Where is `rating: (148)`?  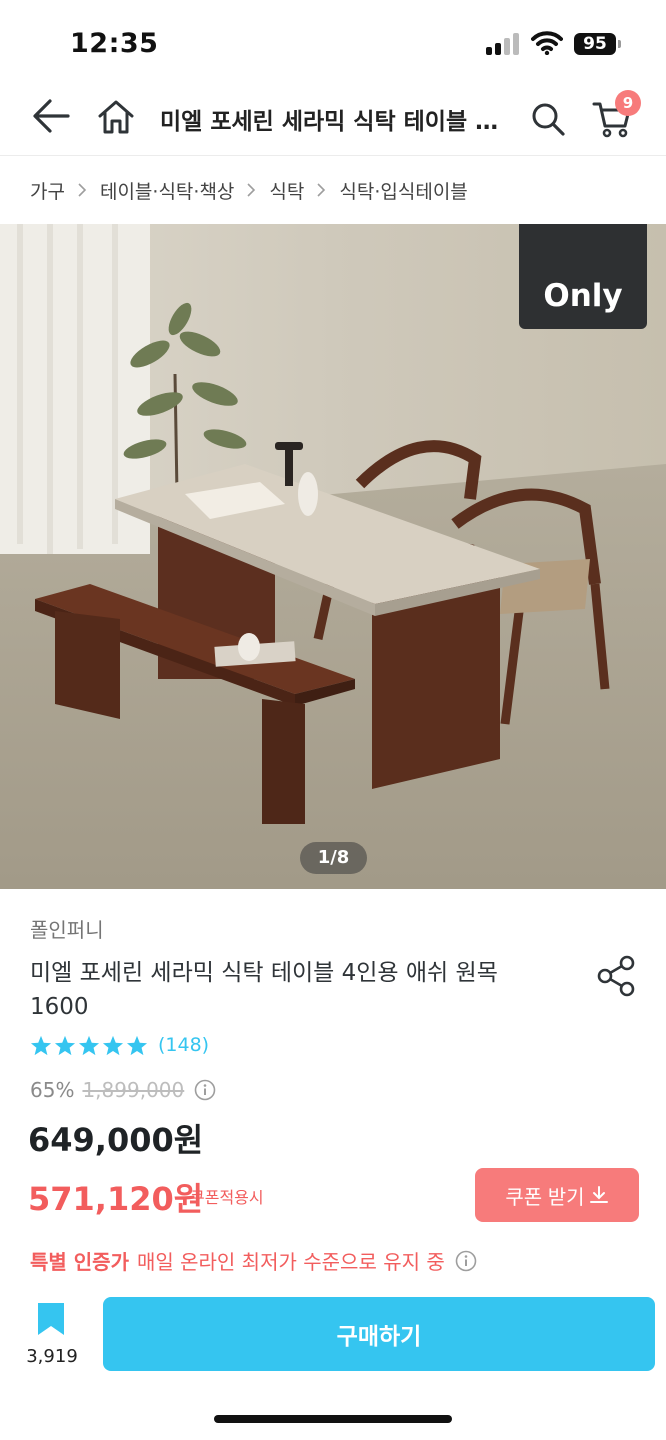 rating: (148) is located at coordinates (119, 1045).